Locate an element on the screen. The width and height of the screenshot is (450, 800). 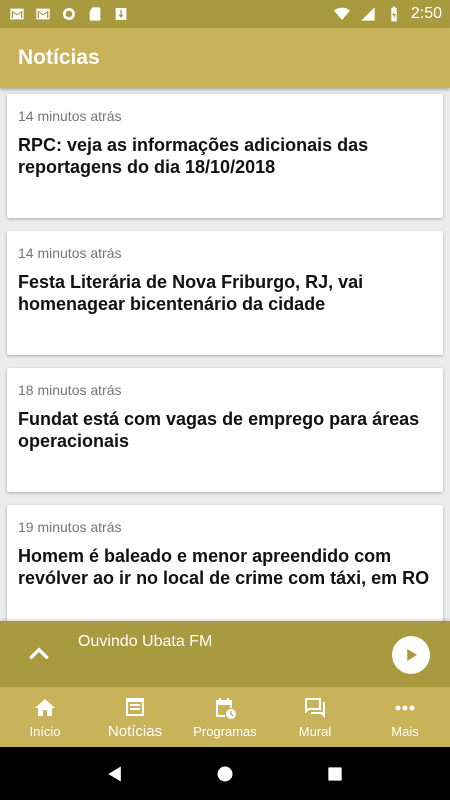
news-time: 18 minutos atrás is located at coordinates (70, 390).